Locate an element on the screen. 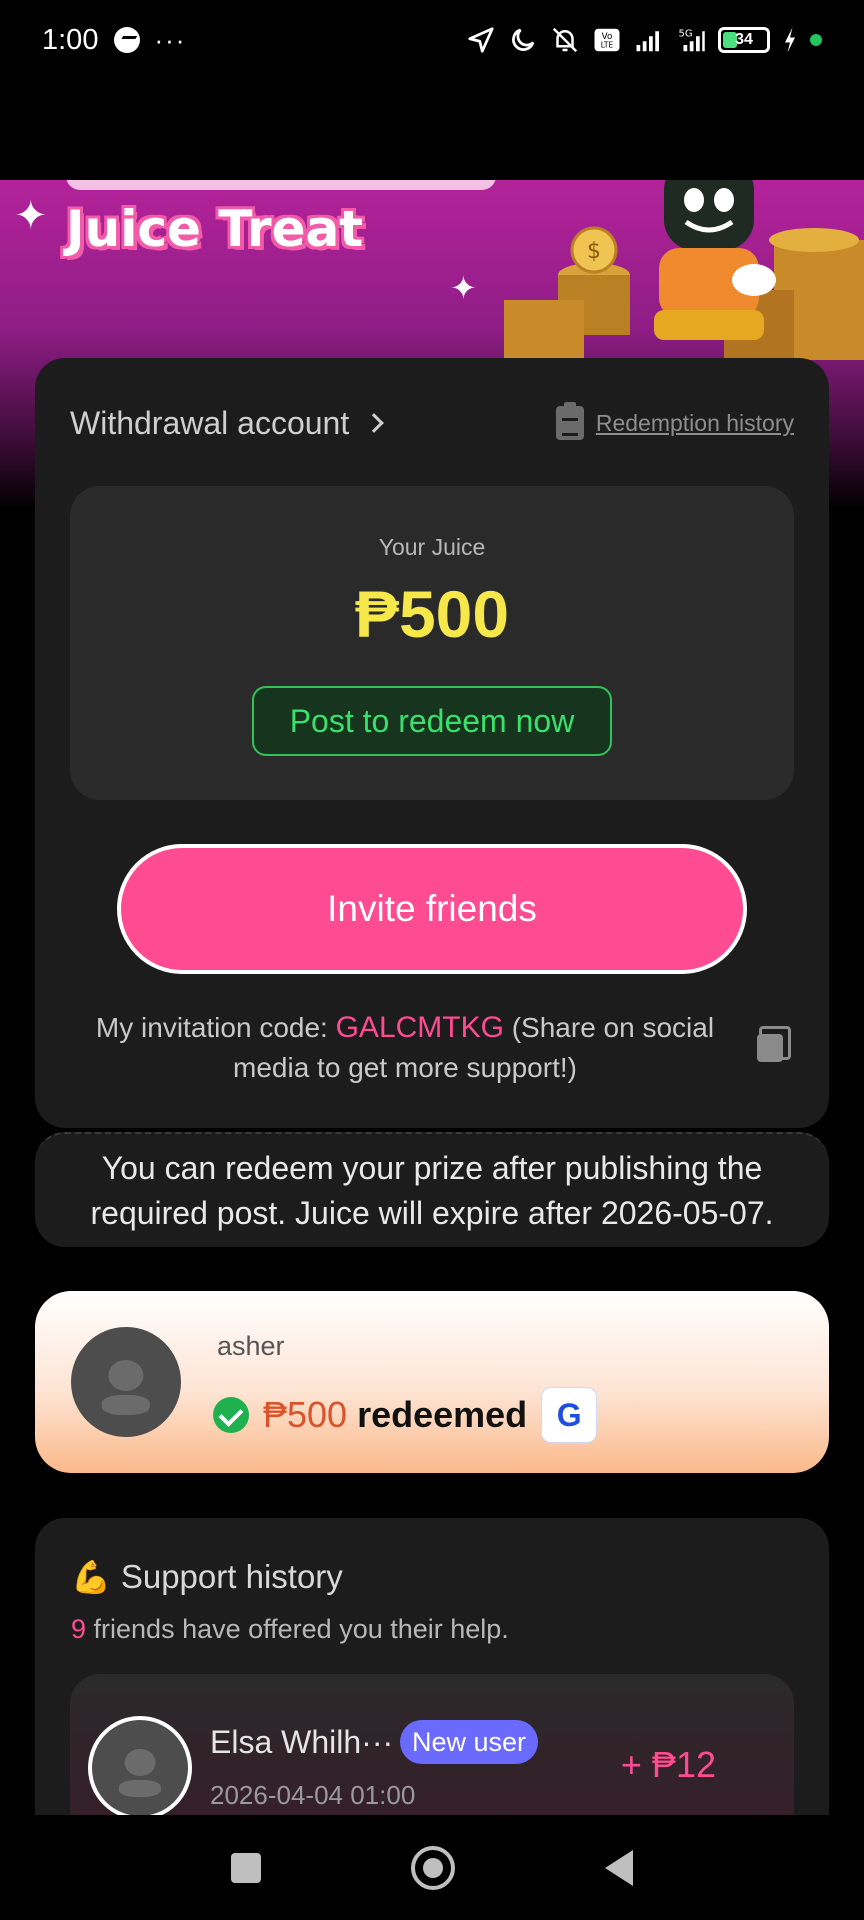 The width and height of the screenshot is (864, 1920). support-date: 2026-04-04 01:00 is located at coordinates (313, 1795).